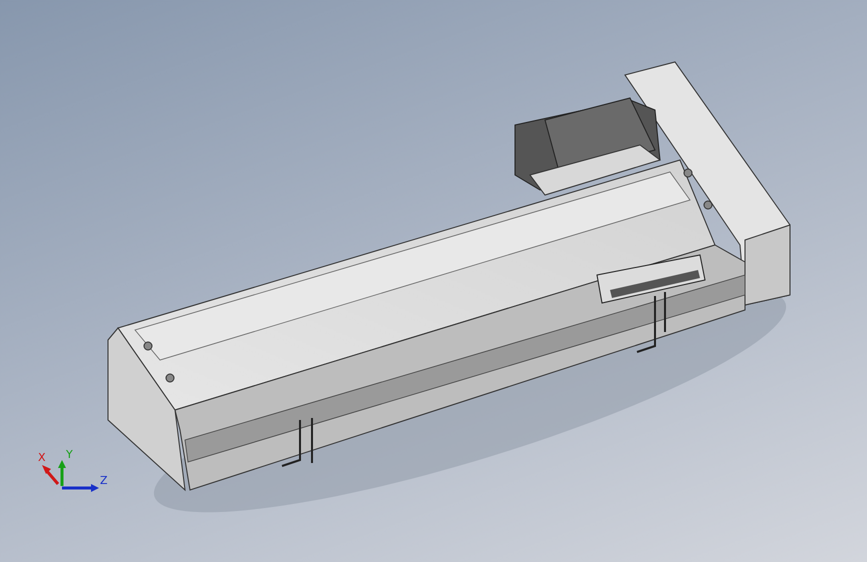 Image resolution: width=867 pixels, height=562 pixels. What do you see at coordinates (69, 454) in the screenshot?
I see `axis-label: Y` at bounding box center [69, 454].